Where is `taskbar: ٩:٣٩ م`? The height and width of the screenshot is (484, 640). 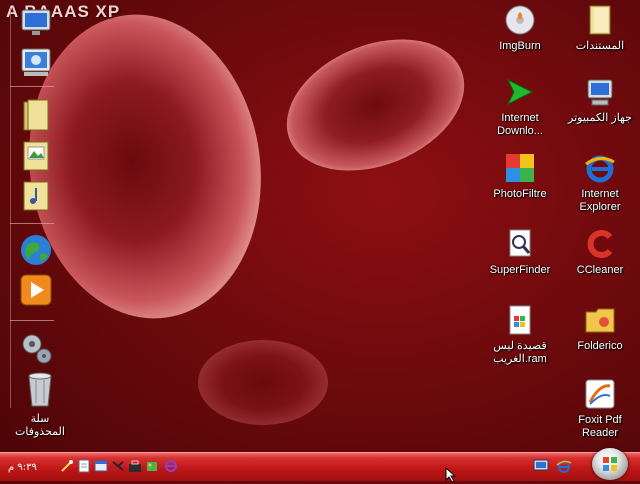 taskbar: ٩:٣٩ م is located at coordinates (320, 466).